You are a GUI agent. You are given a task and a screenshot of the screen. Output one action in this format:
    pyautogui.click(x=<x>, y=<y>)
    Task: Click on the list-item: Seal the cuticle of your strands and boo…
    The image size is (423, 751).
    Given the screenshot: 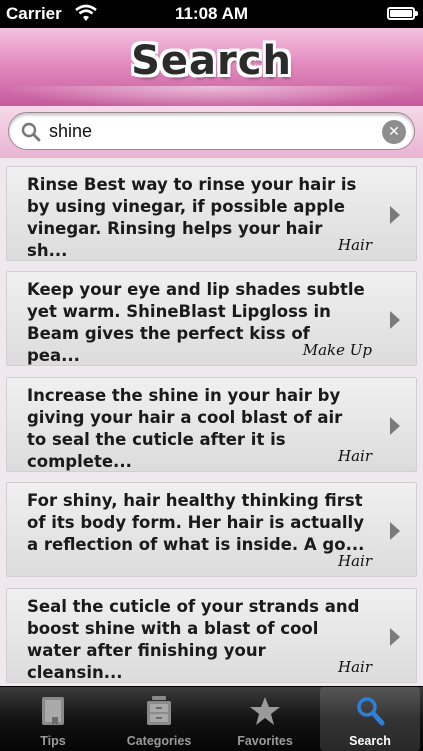 What is the action you would take?
    pyautogui.click(x=211, y=635)
    